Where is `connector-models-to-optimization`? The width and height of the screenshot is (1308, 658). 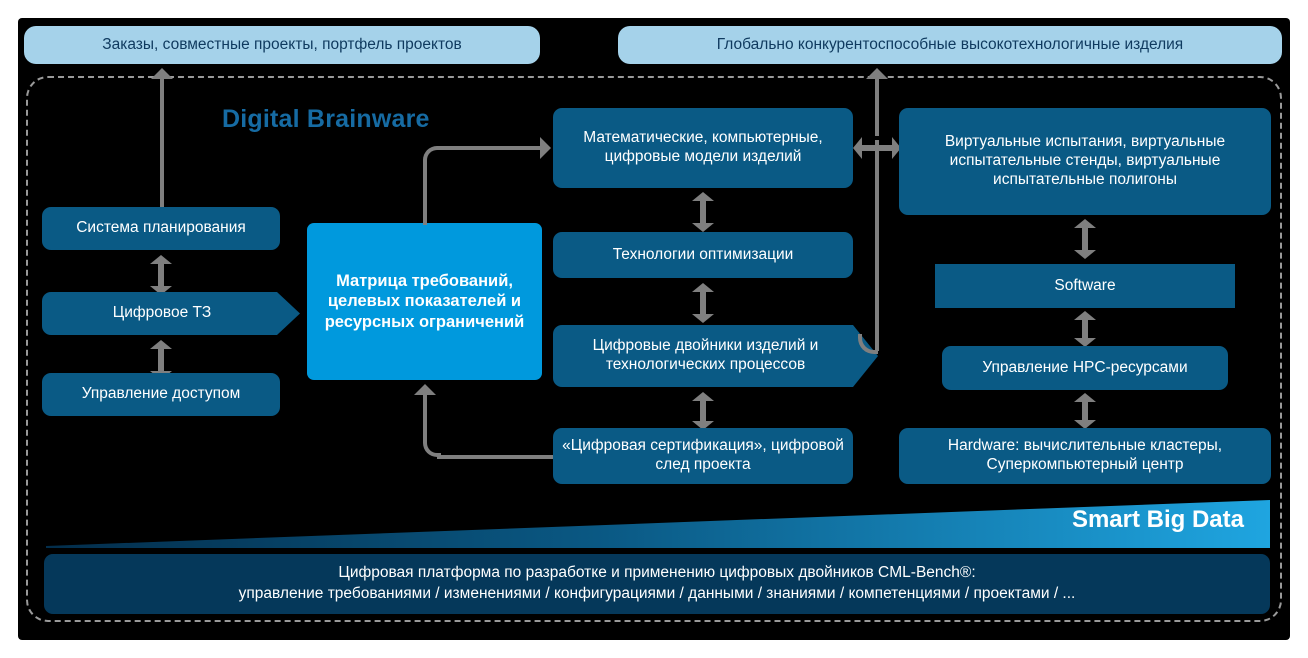 connector-models-to-optimization is located at coordinates (703, 212).